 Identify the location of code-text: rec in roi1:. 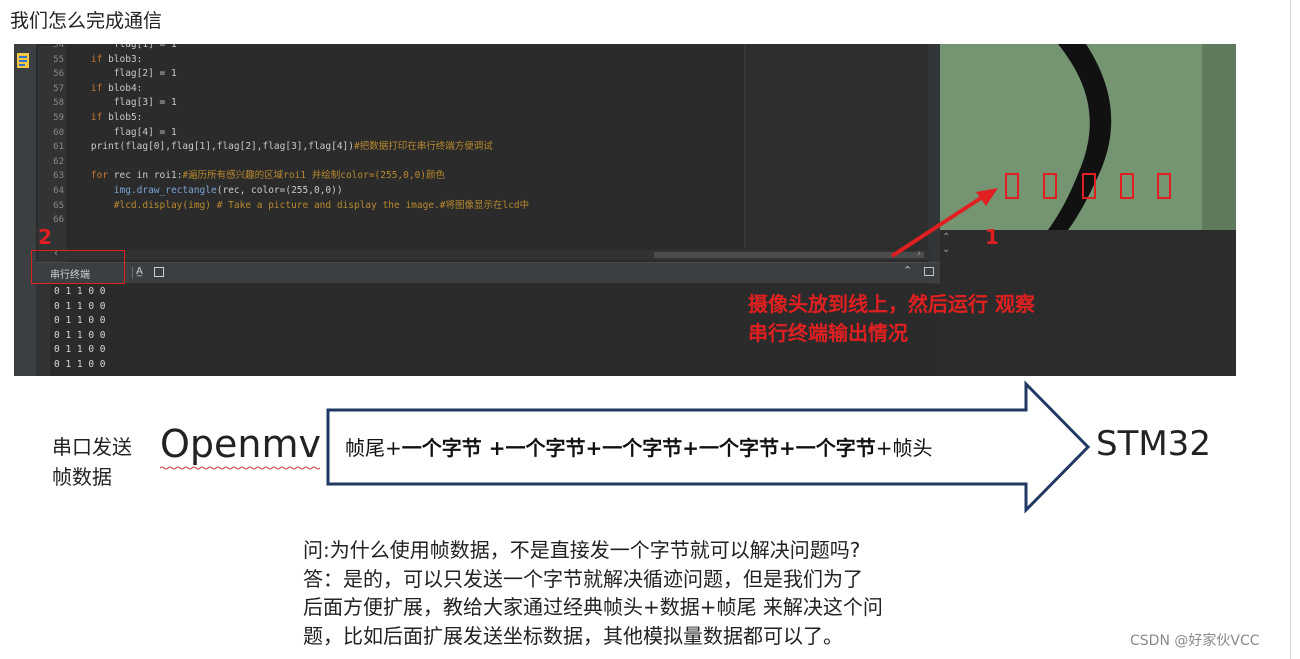
(145, 176).